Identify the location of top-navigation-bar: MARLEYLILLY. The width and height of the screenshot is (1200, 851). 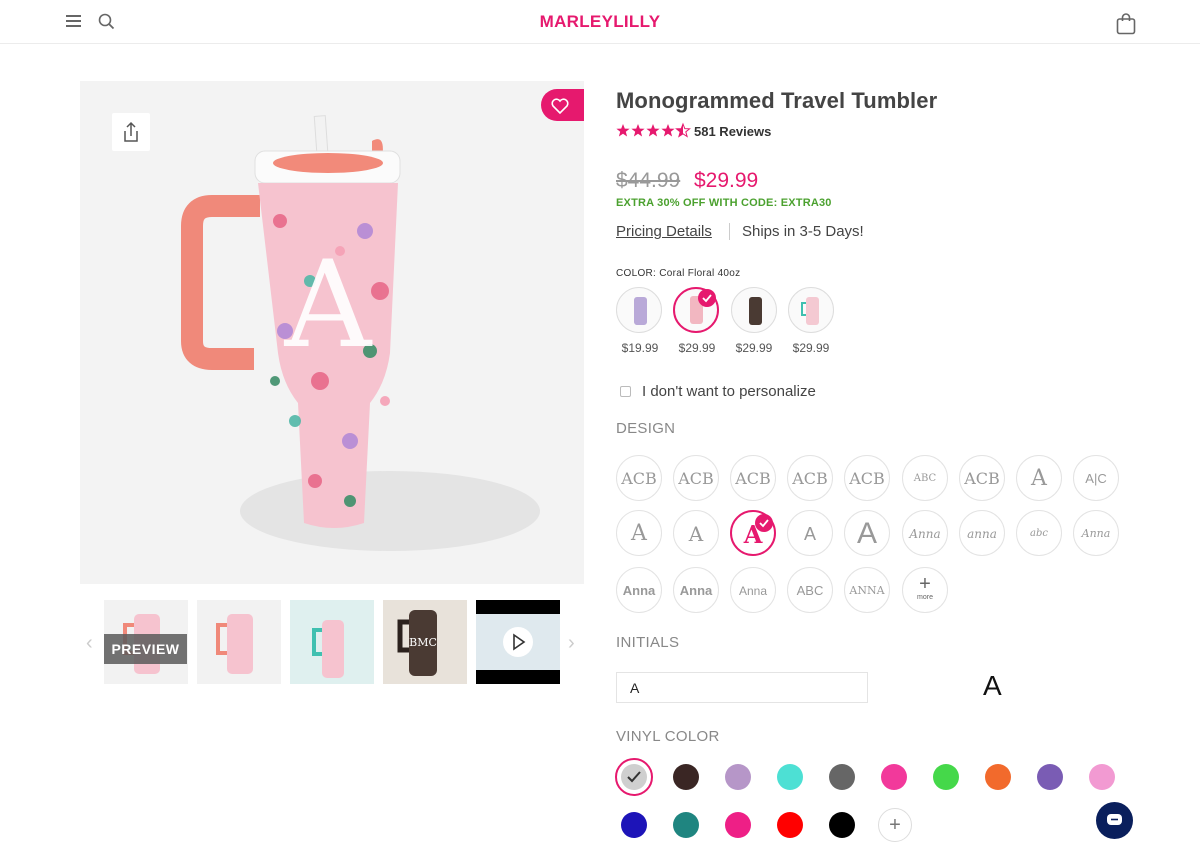
(600, 22).